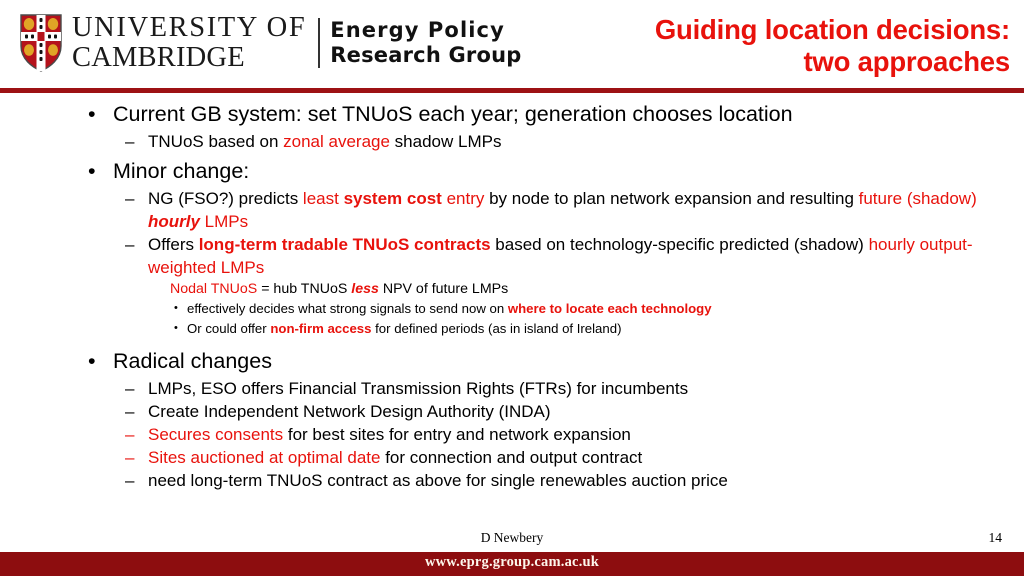 The width and height of the screenshot is (1024, 576). I want to click on cambridge-crest-icon, so click(41, 43).